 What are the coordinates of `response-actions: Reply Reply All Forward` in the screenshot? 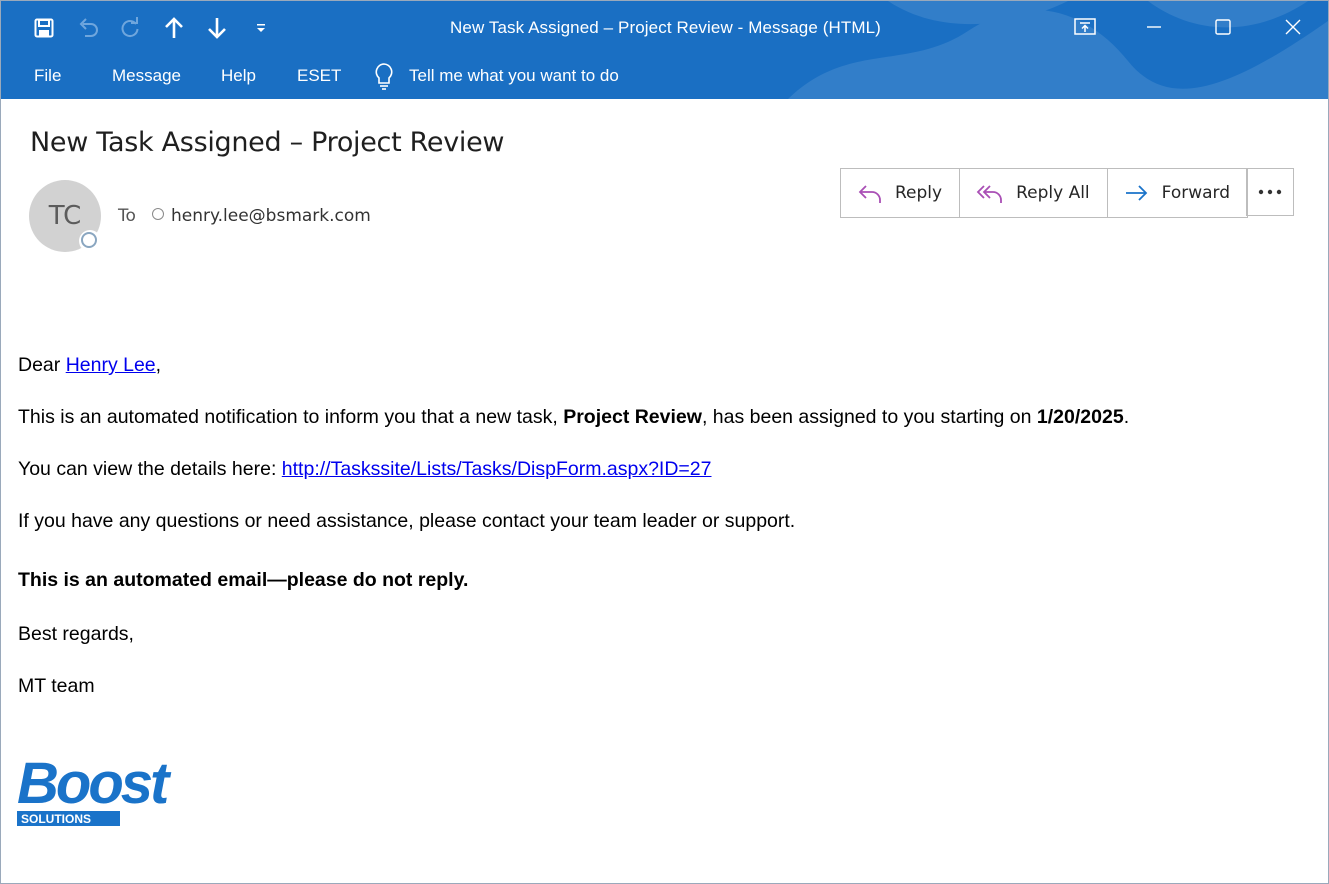 It's located at (1044, 193).